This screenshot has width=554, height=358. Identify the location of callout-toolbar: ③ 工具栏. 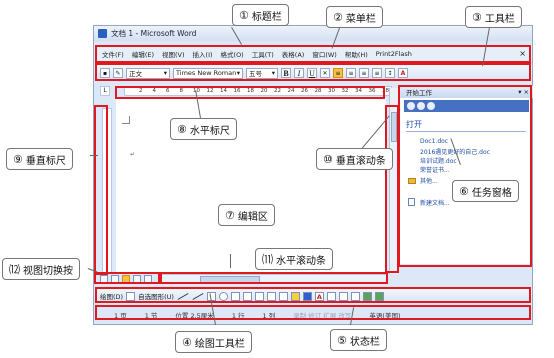
(493, 17).